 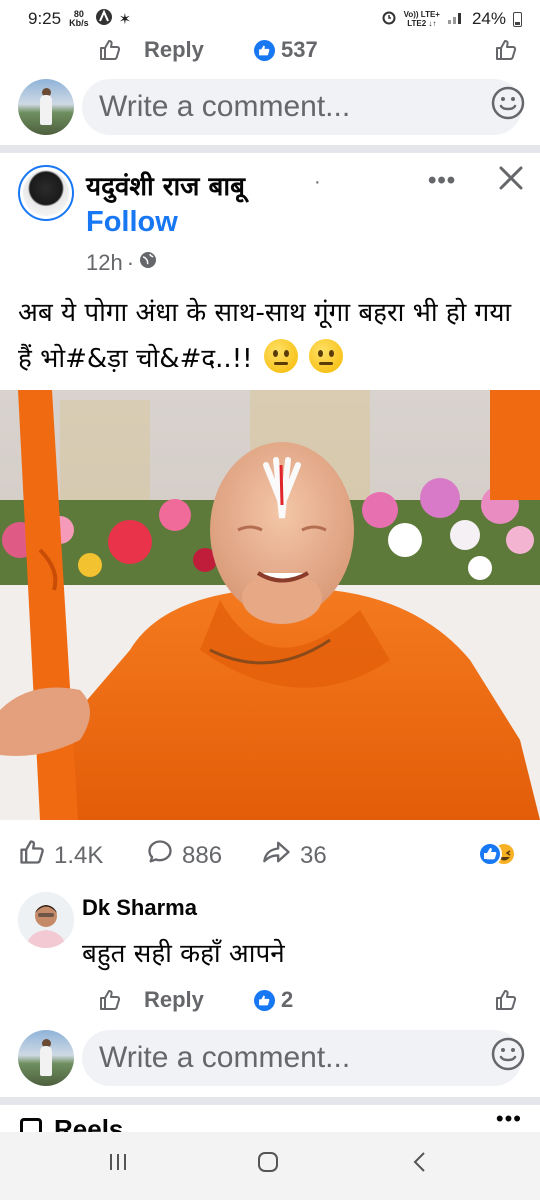 What do you see at coordinates (160, 855) in the screenshot?
I see `comment-icon` at bounding box center [160, 855].